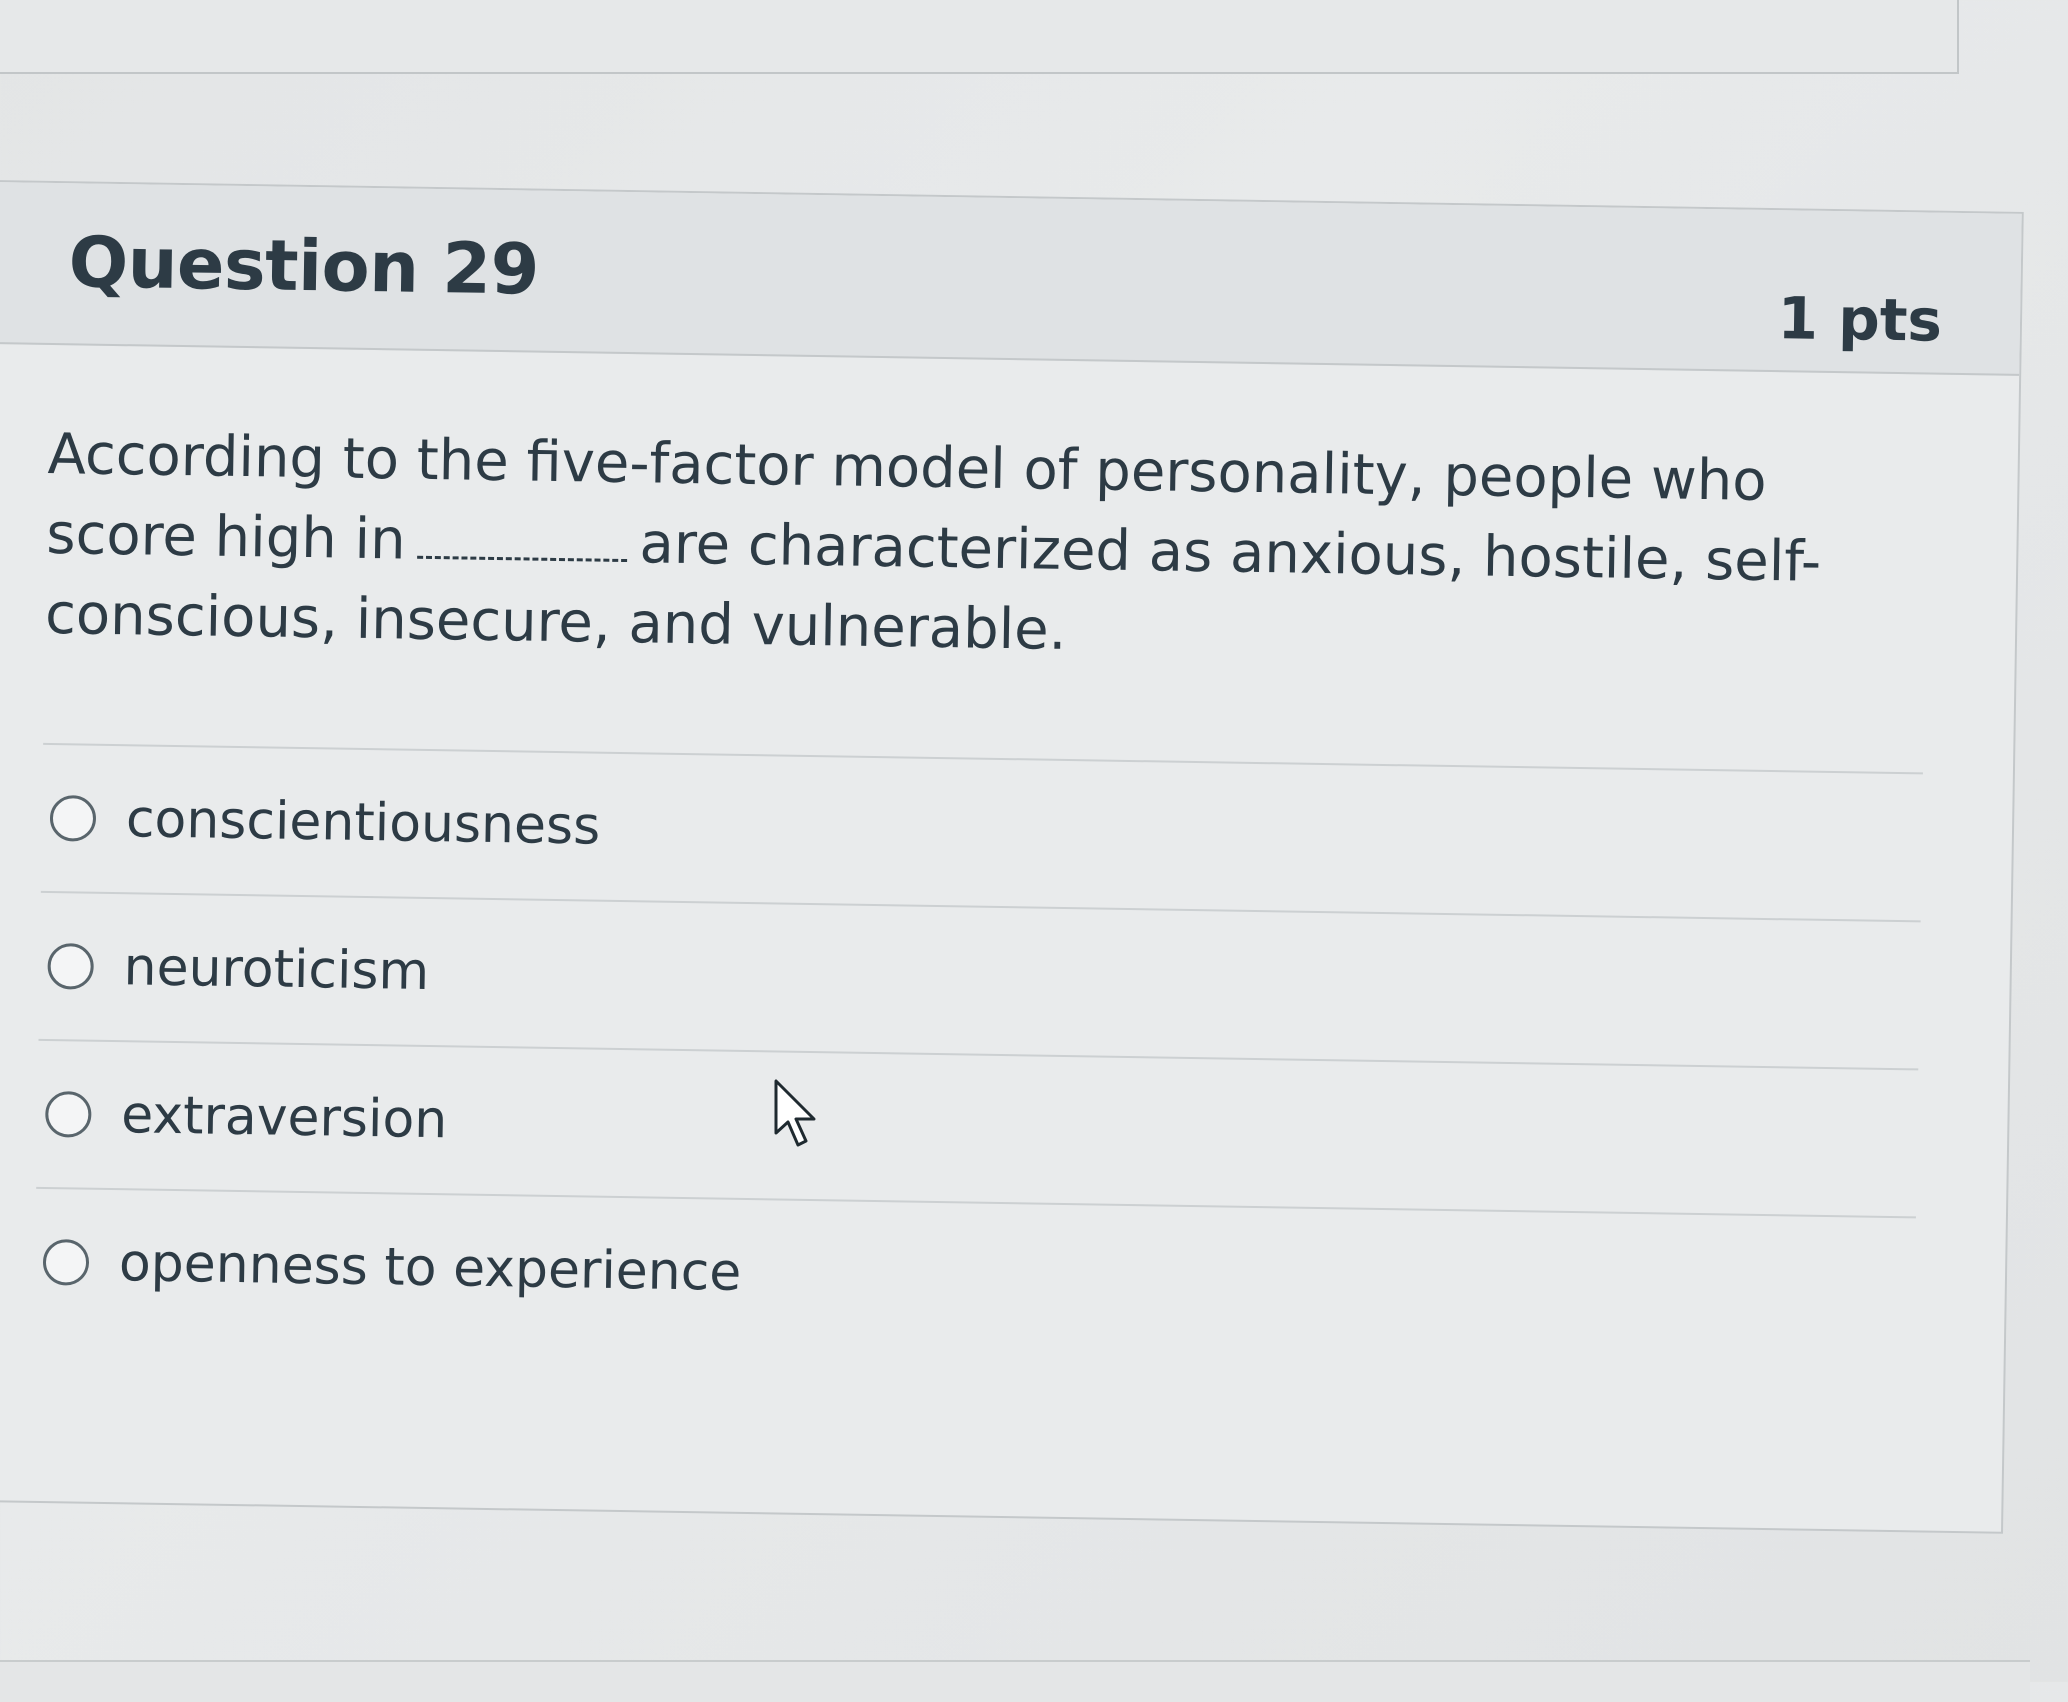  Describe the element at coordinates (363, 823) in the screenshot. I see `answer-label: conscientiousness` at that location.